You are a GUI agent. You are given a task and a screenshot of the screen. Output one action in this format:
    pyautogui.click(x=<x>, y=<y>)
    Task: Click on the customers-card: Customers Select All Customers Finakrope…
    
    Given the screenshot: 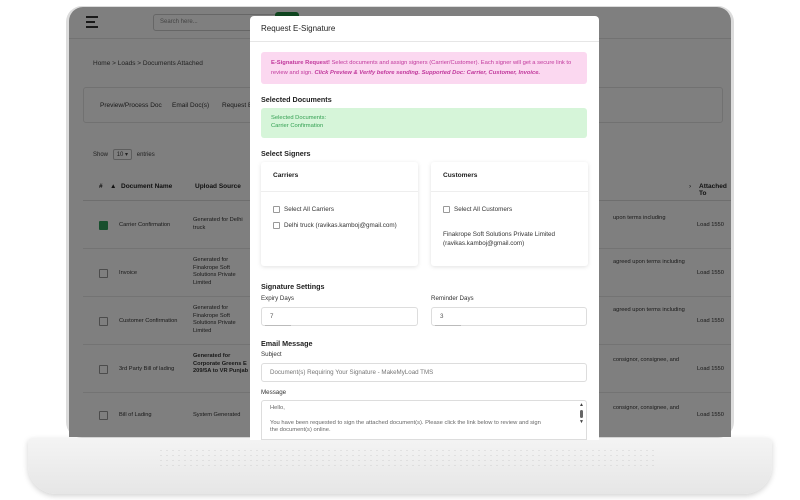 What is the action you would take?
    pyautogui.click(x=509, y=214)
    